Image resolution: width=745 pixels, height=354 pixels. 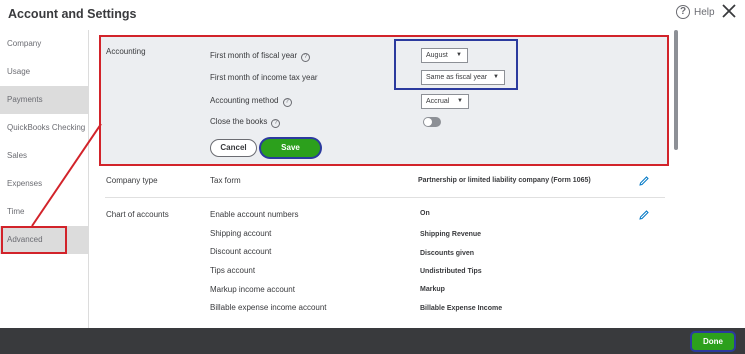 I want to click on tax-form-label: Tax form, so click(x=225, y=180).